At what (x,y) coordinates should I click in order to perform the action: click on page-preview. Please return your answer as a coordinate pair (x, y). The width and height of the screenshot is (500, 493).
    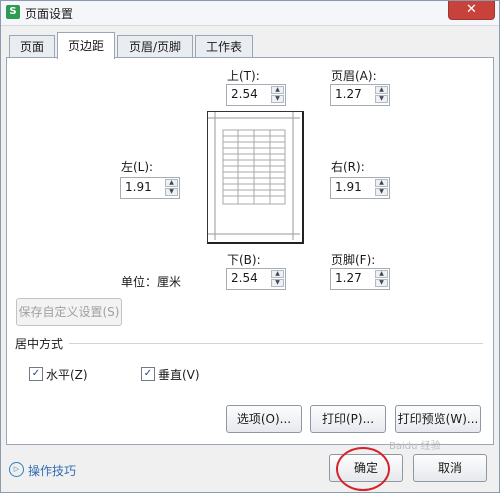
    Looking at the image, I should click on (255, 177).